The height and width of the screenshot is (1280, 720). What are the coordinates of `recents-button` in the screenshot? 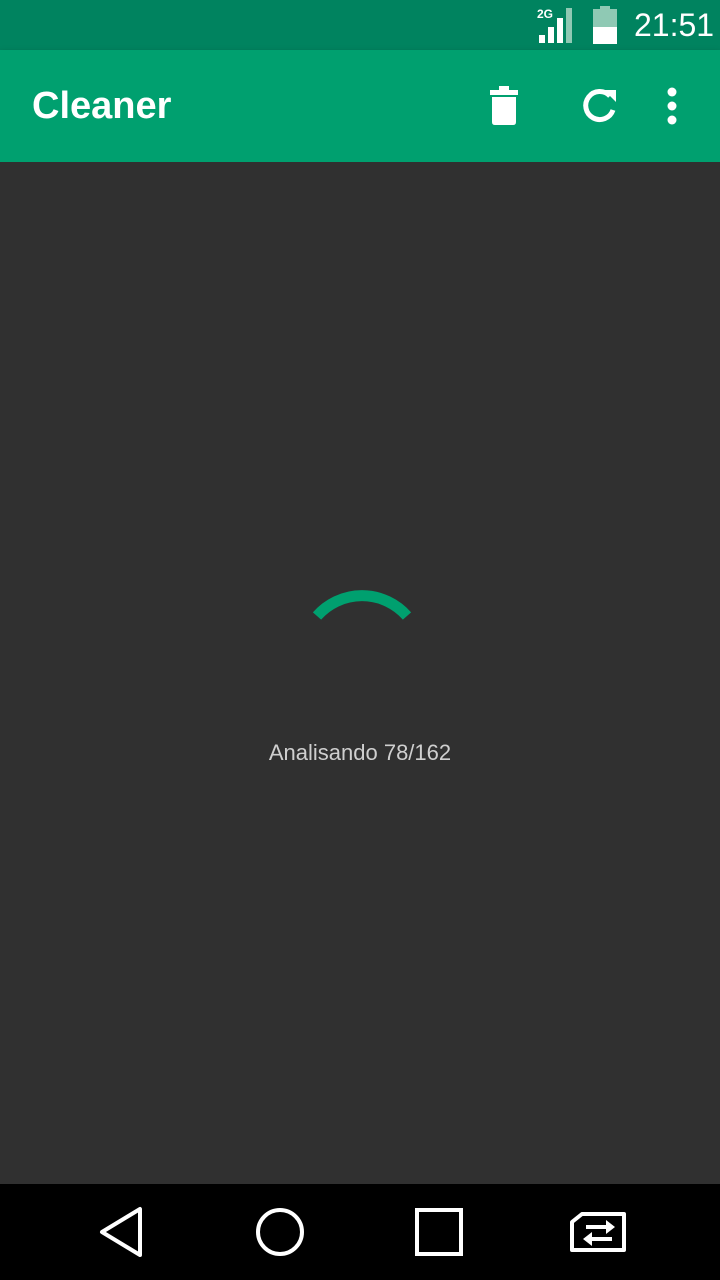 It's located at (439, 1232).